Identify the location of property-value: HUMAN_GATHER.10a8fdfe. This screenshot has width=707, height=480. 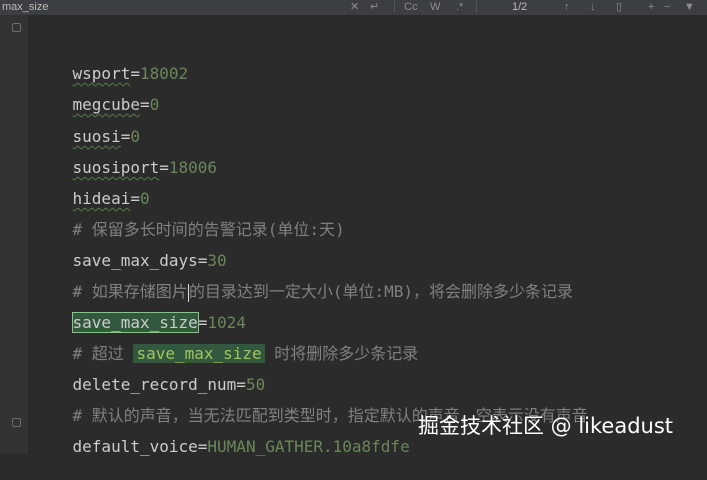
(308, 446).